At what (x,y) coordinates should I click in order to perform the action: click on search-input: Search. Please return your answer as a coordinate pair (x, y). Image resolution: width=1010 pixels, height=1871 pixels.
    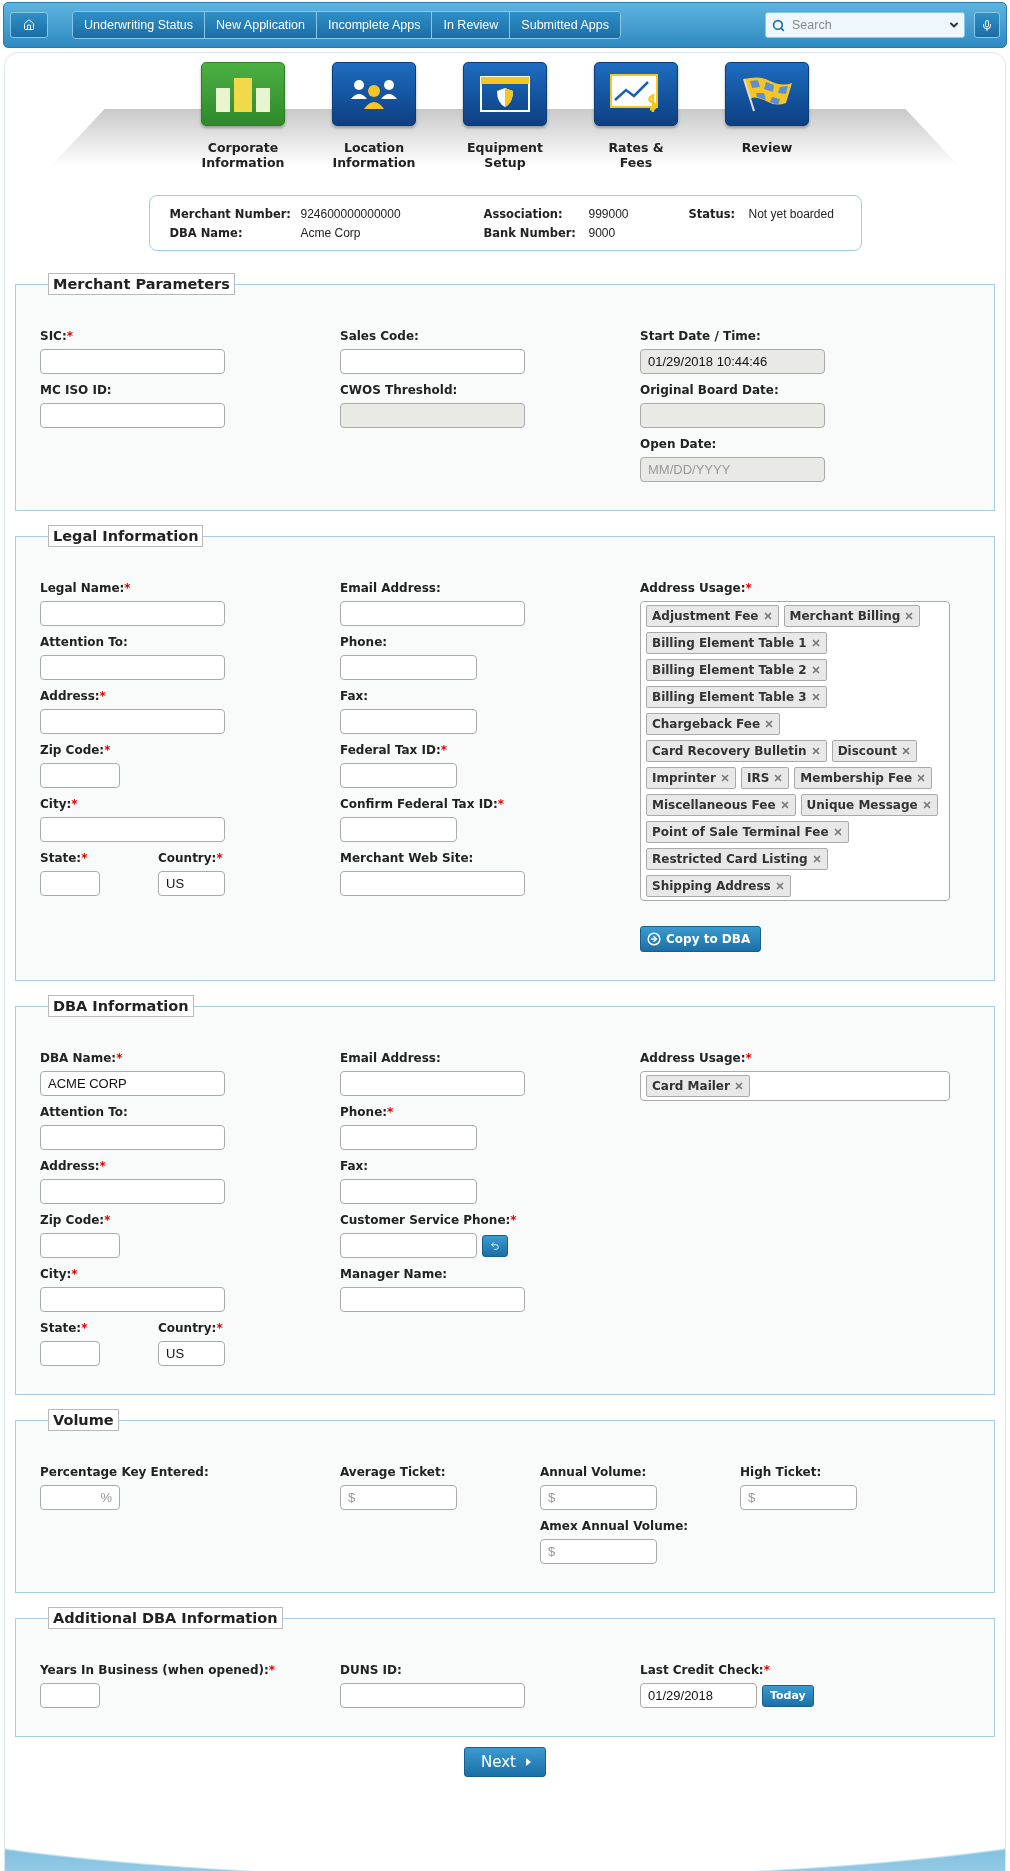
    Looking at the image, I should click on (866, 25).